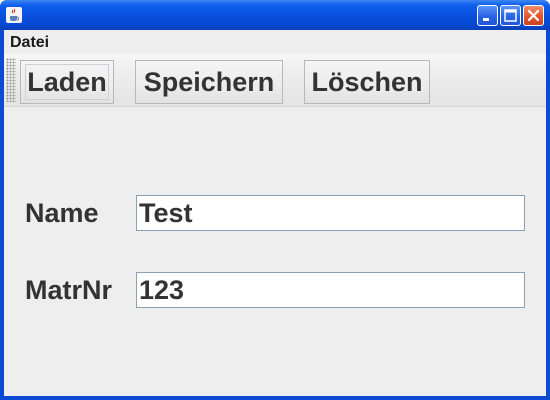  Describe the element at coordinates (330, 213) in the screenshot. I see `name-field` at that location.